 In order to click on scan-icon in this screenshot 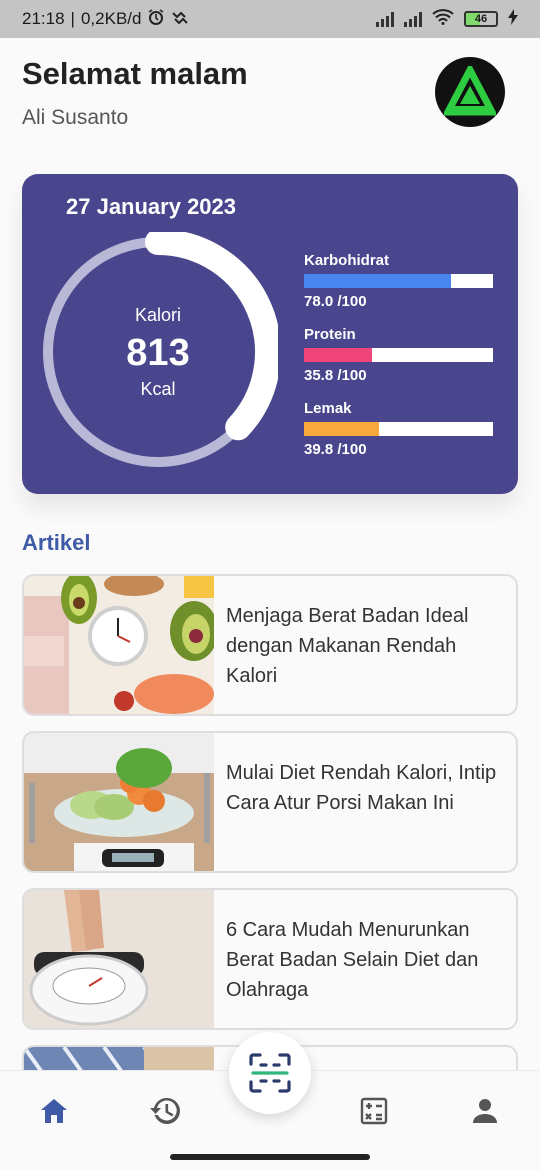, I will do `click(270, 1073)`.